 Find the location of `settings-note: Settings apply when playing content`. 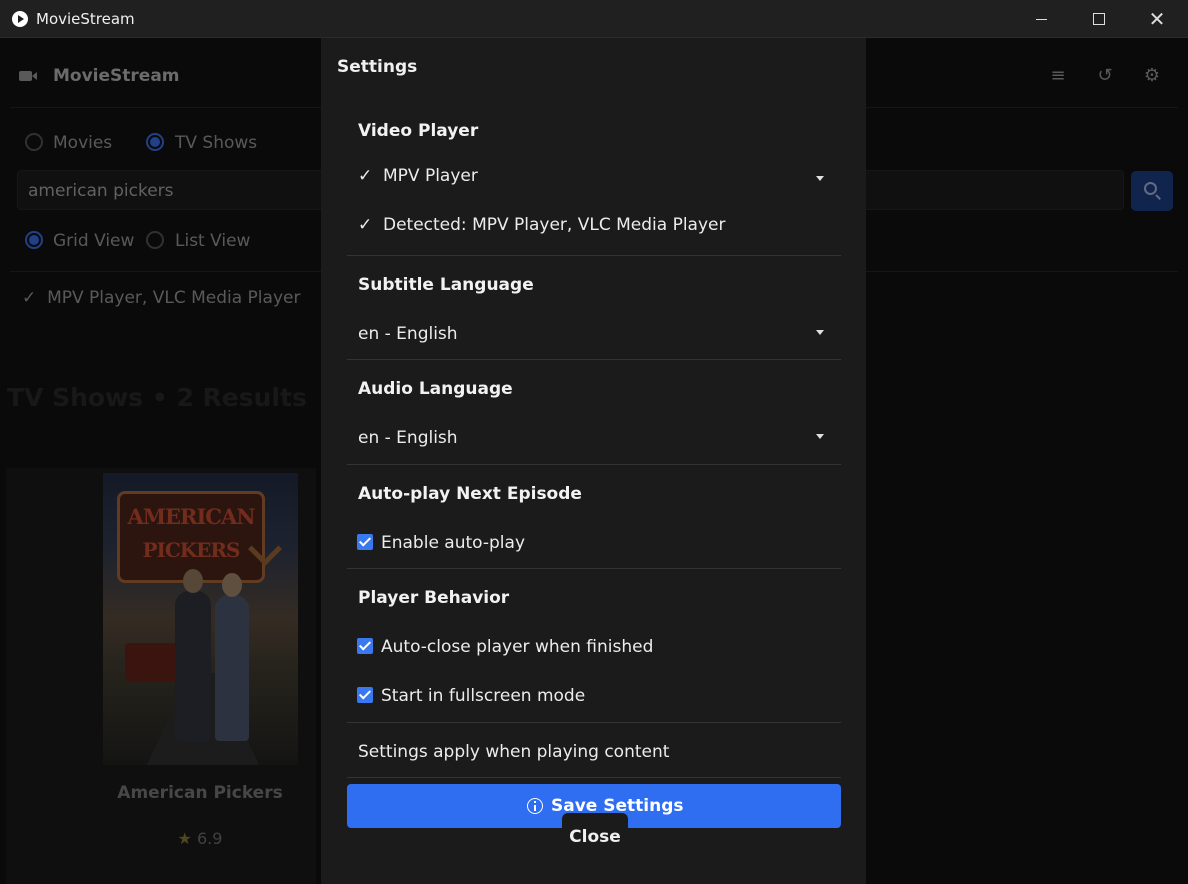

settings-note: Settings apply when playing content is located at coordinates (514, 752).